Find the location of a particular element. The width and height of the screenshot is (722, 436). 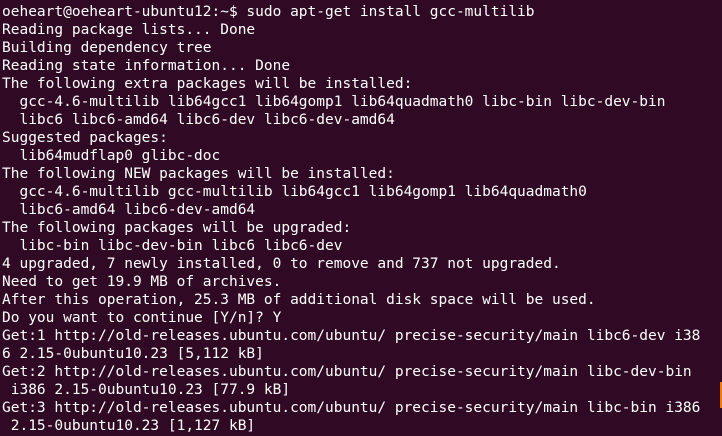

output-line: libc-bin libc-dev-bin libc6 libc6-dev is located at coordinates (172, 246).